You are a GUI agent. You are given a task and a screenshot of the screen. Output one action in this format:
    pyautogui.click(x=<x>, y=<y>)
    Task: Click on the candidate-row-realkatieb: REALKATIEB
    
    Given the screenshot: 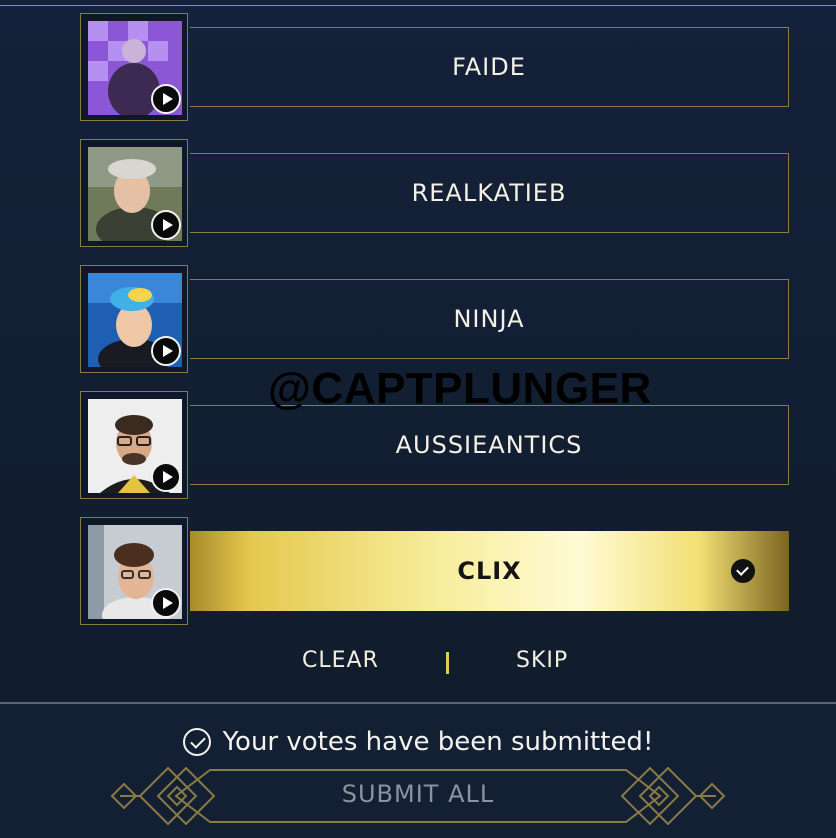 What is the action you would take?
    pyautogui.click(x=435, y=194)
    